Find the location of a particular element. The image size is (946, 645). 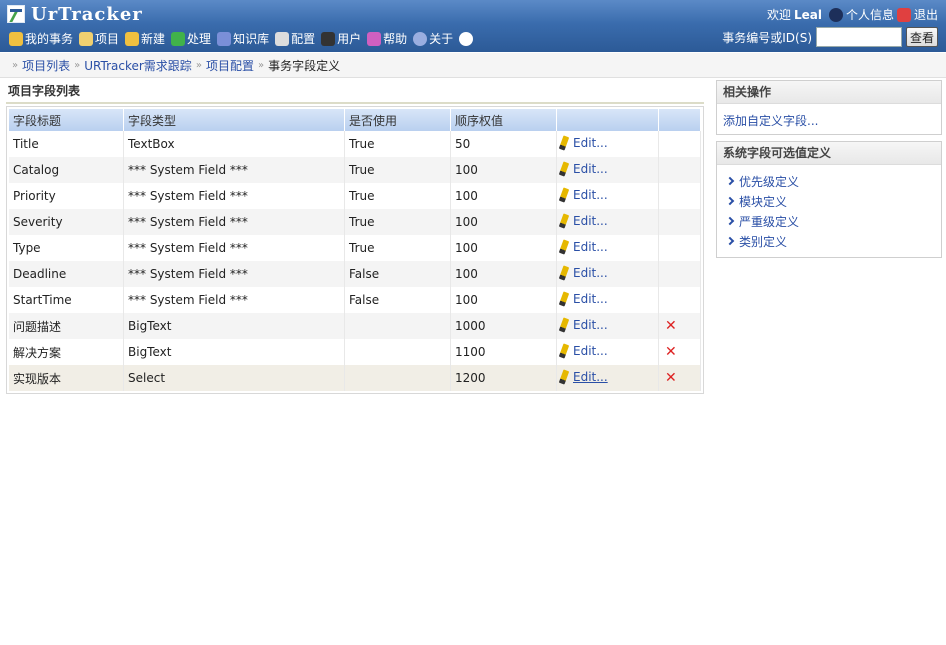

system-field-link-1: 模块定义 is located at coordinates (828, 201).